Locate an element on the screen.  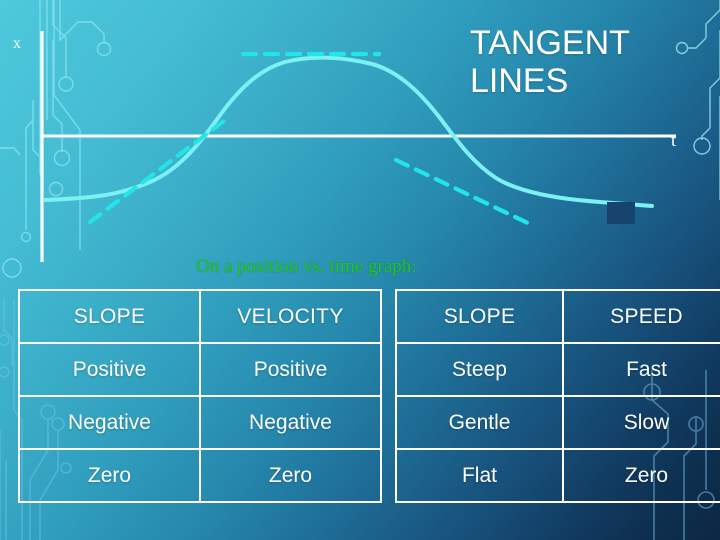
table-cell: Flat is located at coordinates (479, 475).